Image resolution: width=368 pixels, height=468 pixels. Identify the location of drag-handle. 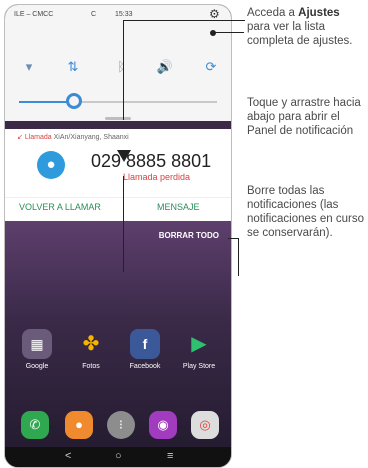
(118, 118).